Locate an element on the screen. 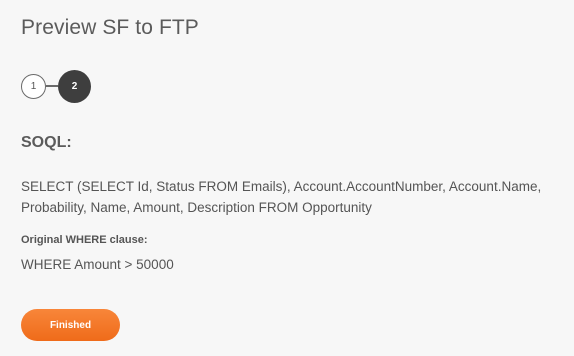  step-1: 1 is located at coordinates (33, 86).